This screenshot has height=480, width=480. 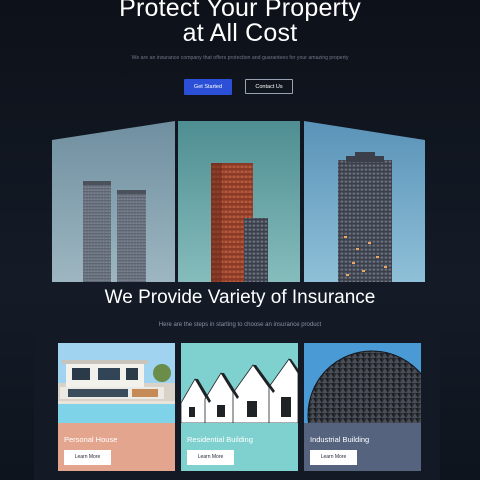 What do you see at coordinates (240, 297) in the screenshot?
I see `services-title: We Provide Variety of Insurance` at bounding box center [240, 297].